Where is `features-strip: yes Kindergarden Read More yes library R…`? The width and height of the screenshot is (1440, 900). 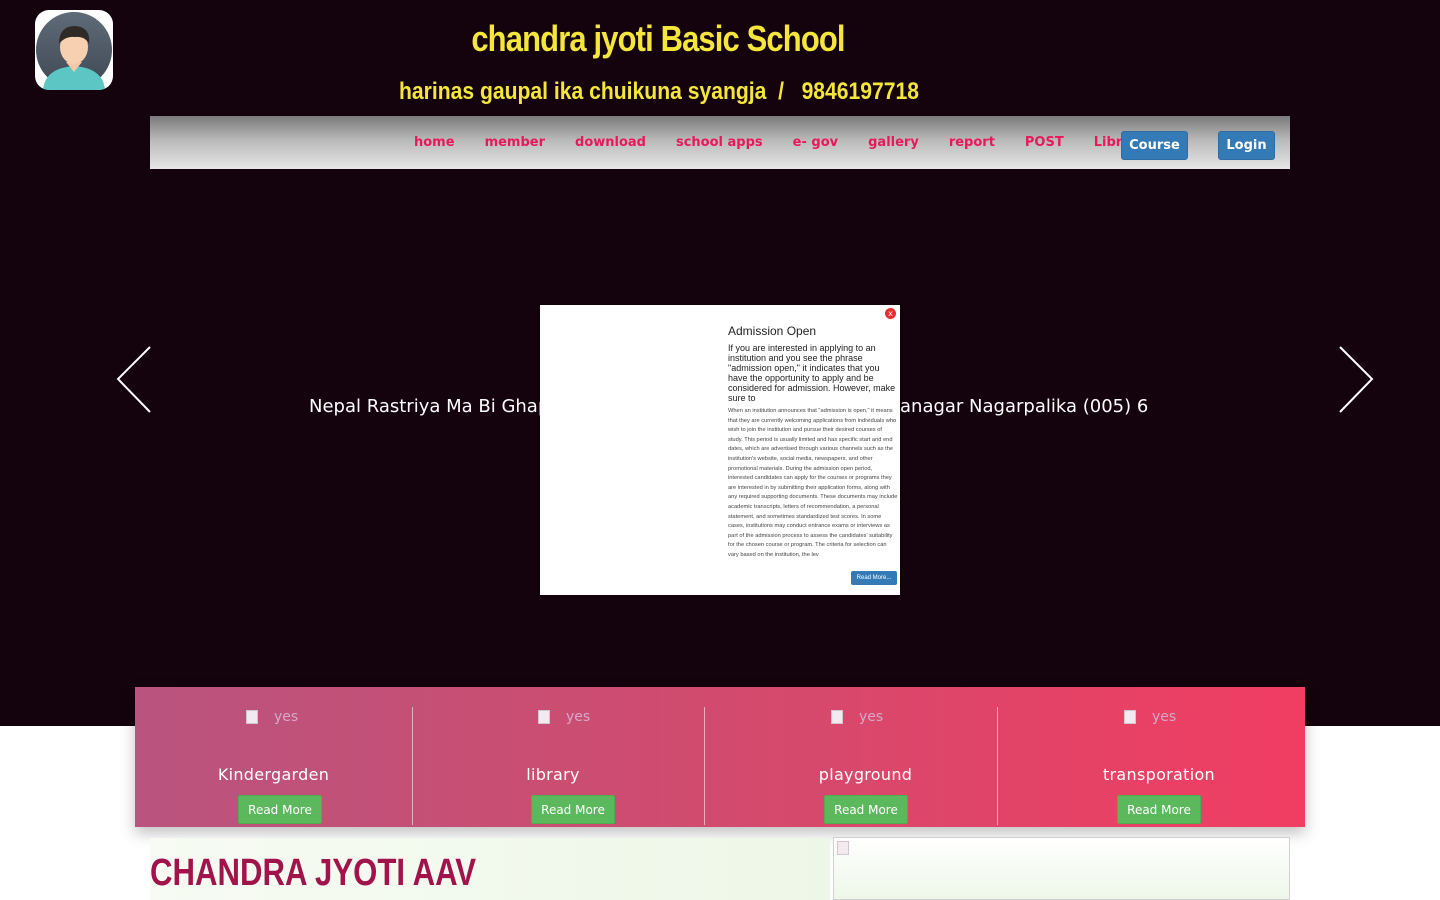 features-strip: yes Kindergarden Read More yes library R… is located at coordinates (720, 757).